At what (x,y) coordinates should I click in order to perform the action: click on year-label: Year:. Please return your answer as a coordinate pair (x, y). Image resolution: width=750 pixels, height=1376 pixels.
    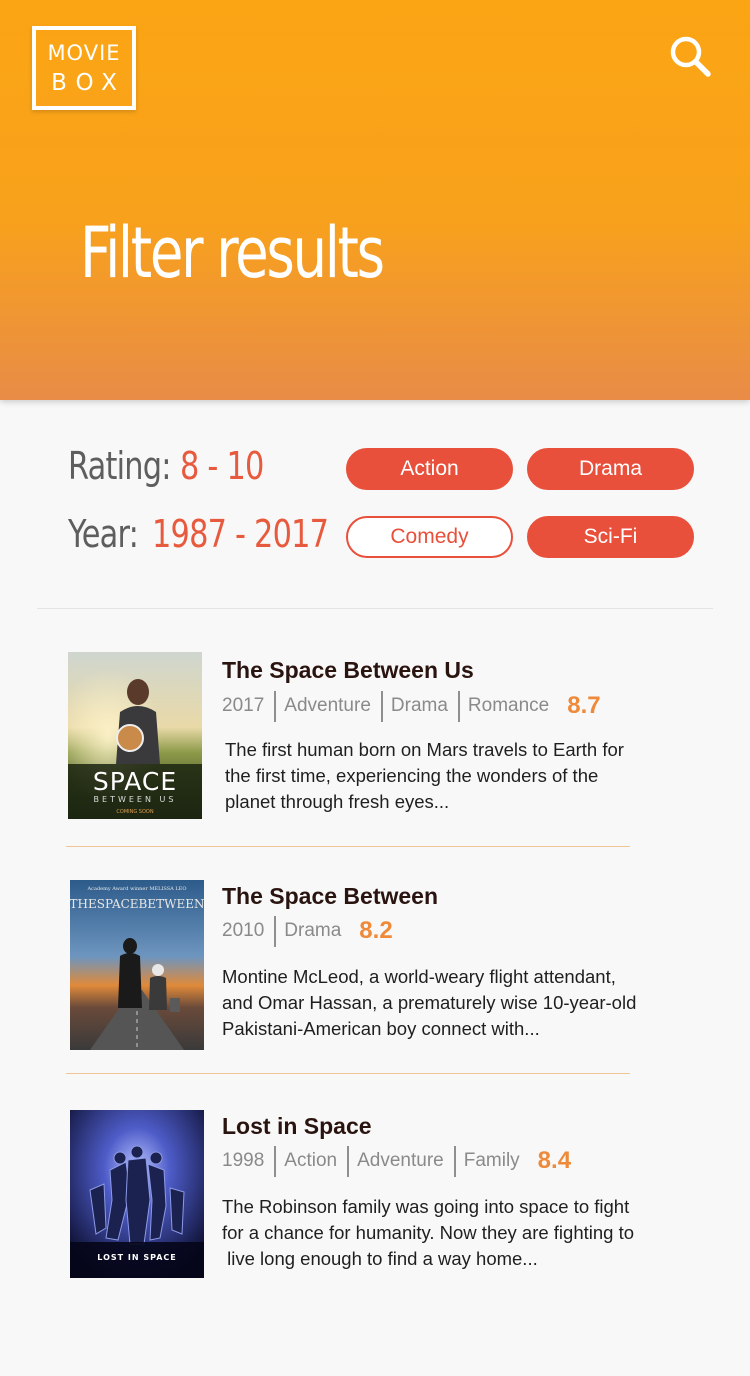
    Looking at the image, I should click on (103, 534).